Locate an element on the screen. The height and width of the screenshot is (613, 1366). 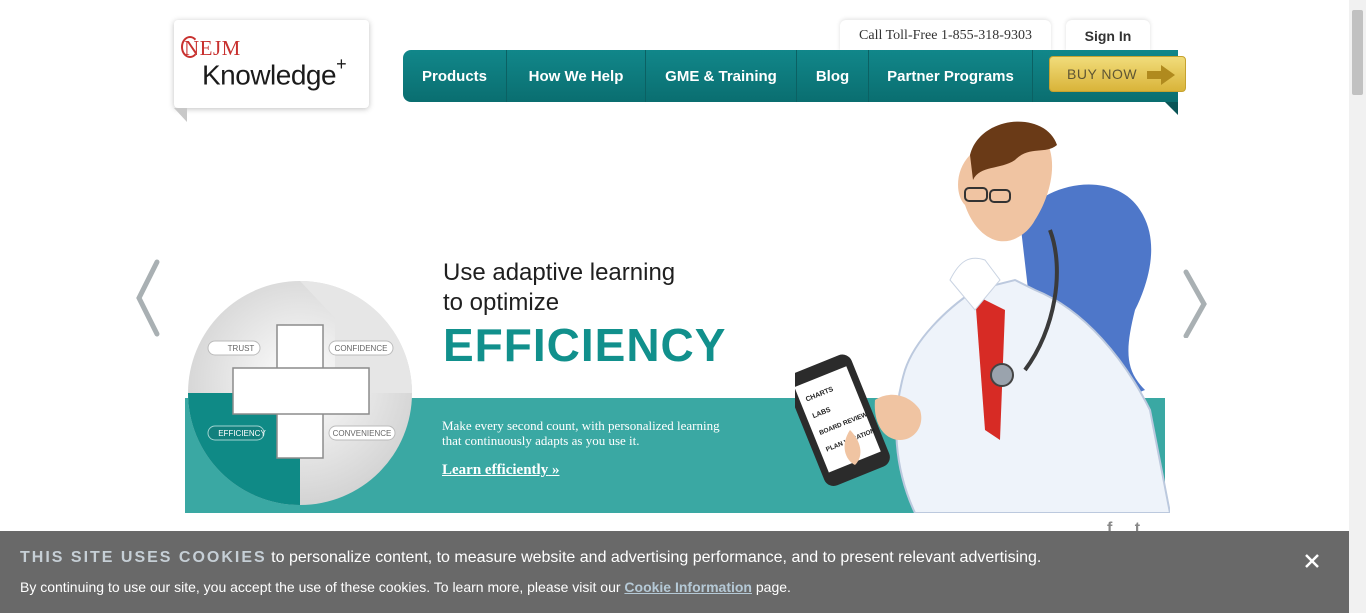
logo-wordmark: Knowledge+ is located at coordinates (274, 72).